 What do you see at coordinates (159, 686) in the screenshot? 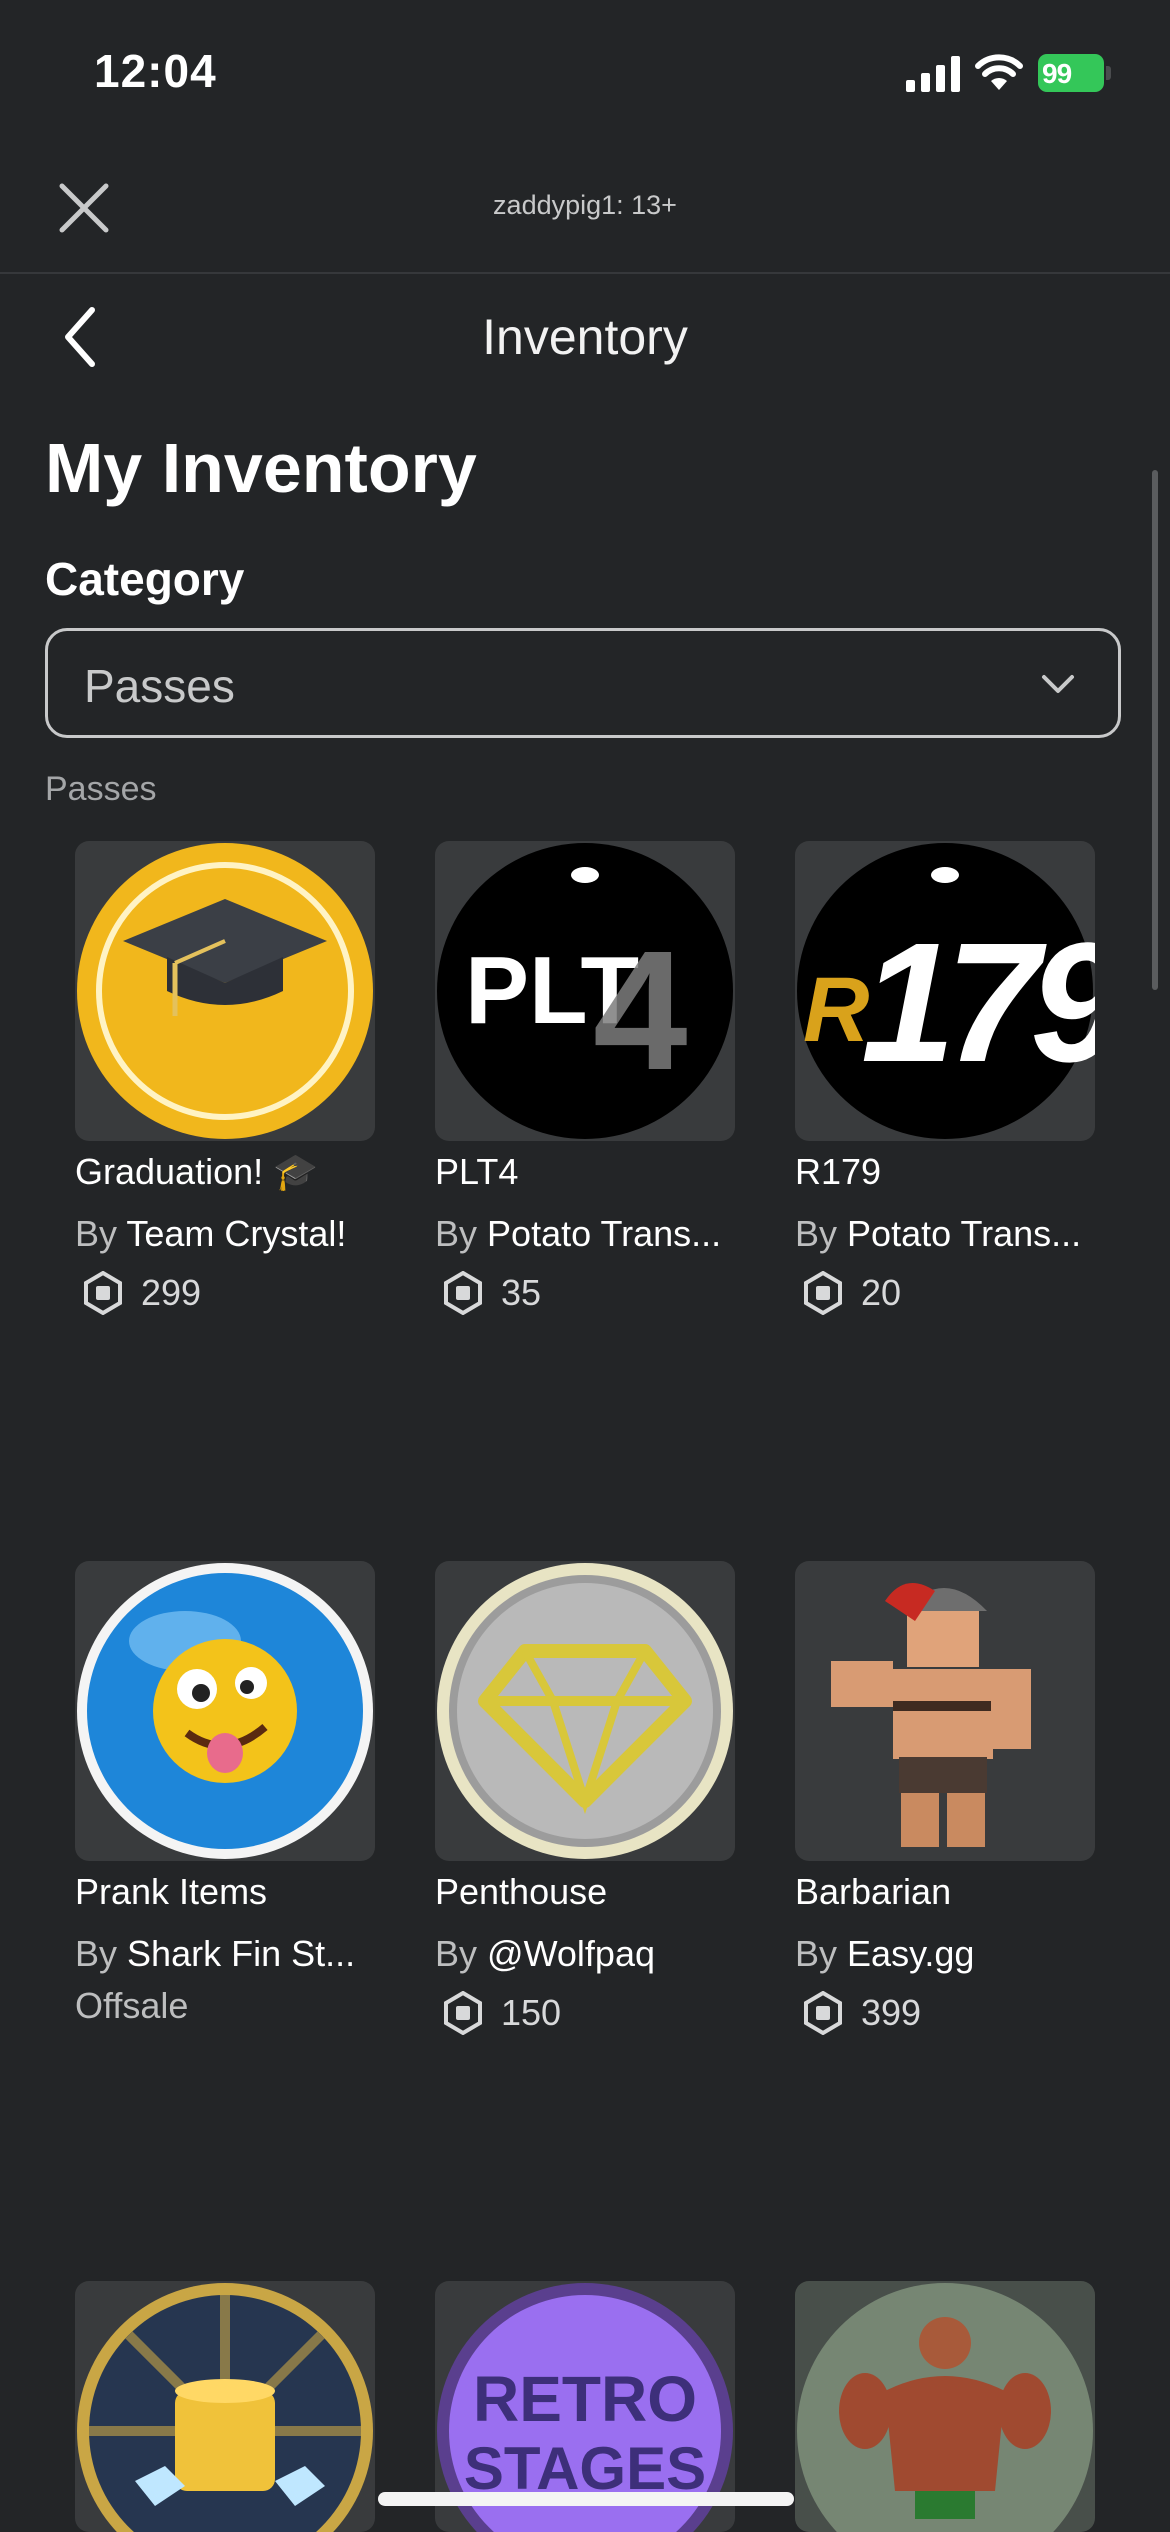
I see `category-dropdown-value: Passes` at bounding box center [159, 686].